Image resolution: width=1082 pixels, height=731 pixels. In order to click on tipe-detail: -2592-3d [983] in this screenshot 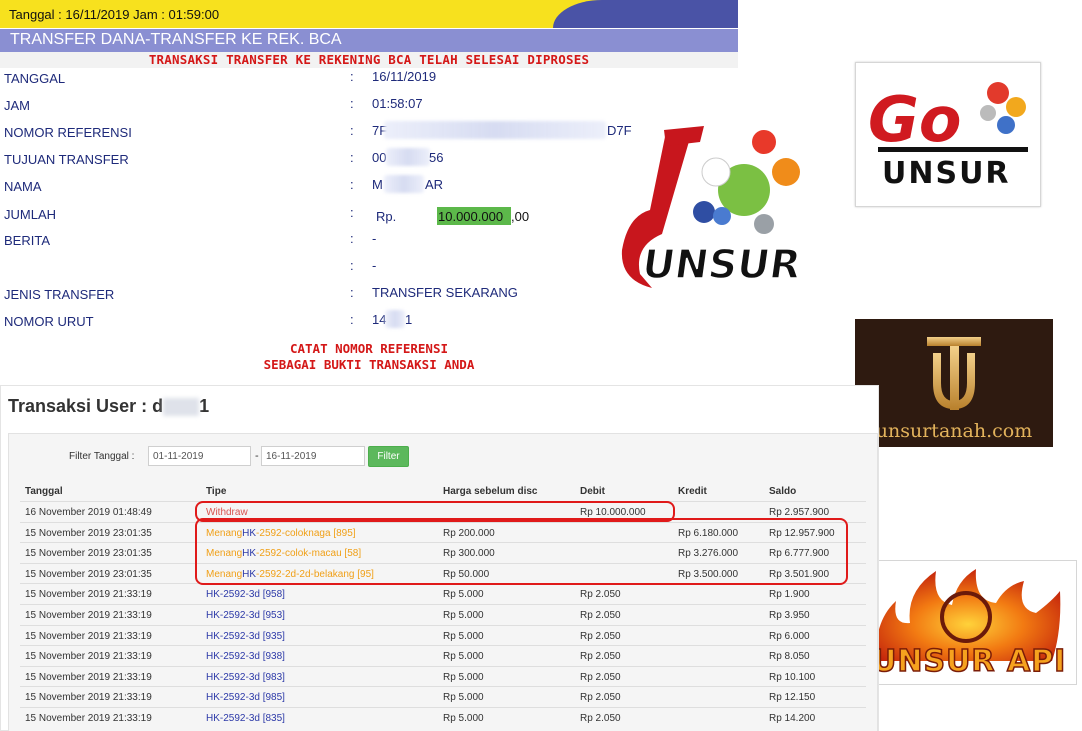, I will do `click(252, 677)`.